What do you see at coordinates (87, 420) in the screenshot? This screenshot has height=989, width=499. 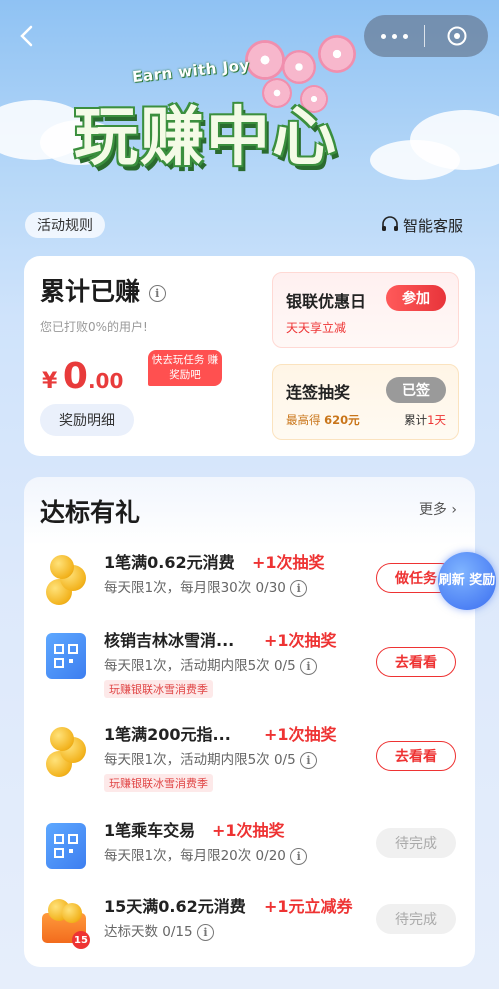 I see `reward-detail-button: 奖励明细` at bounding box center [87, 420].